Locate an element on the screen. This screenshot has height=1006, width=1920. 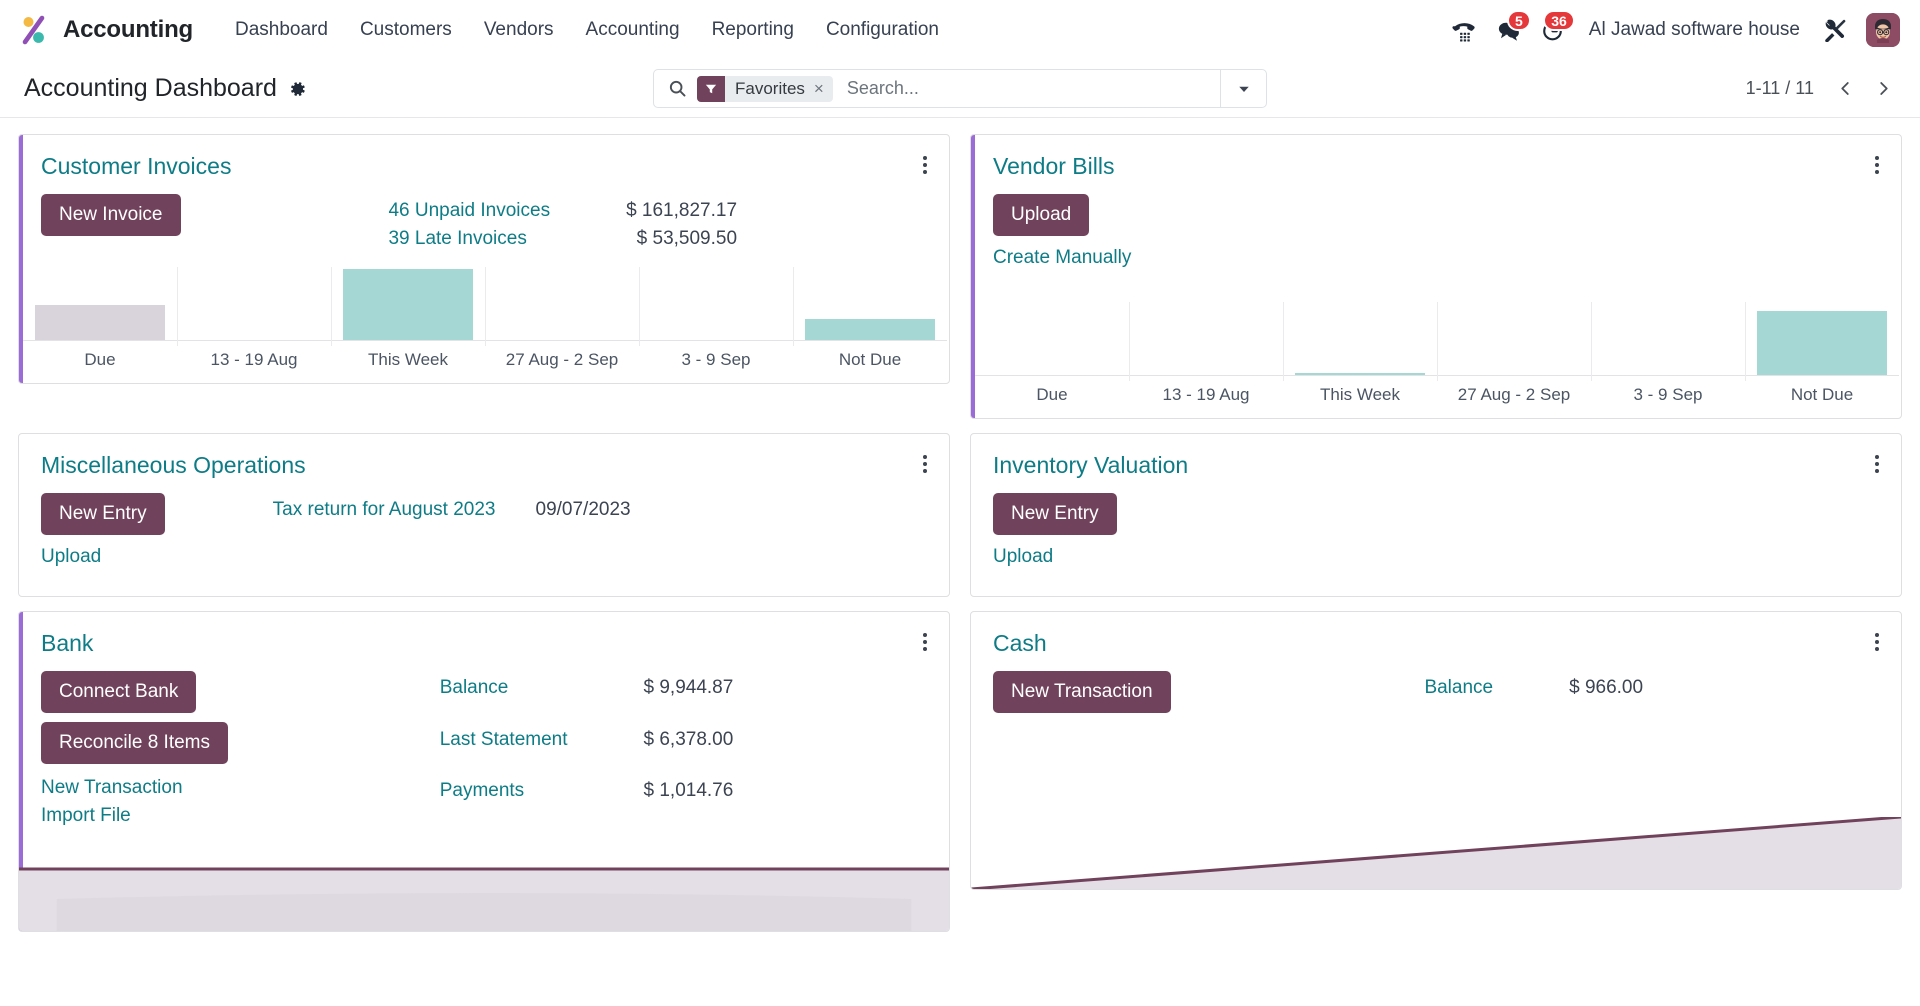
chart-bars is located at coordinates (1437, 342).